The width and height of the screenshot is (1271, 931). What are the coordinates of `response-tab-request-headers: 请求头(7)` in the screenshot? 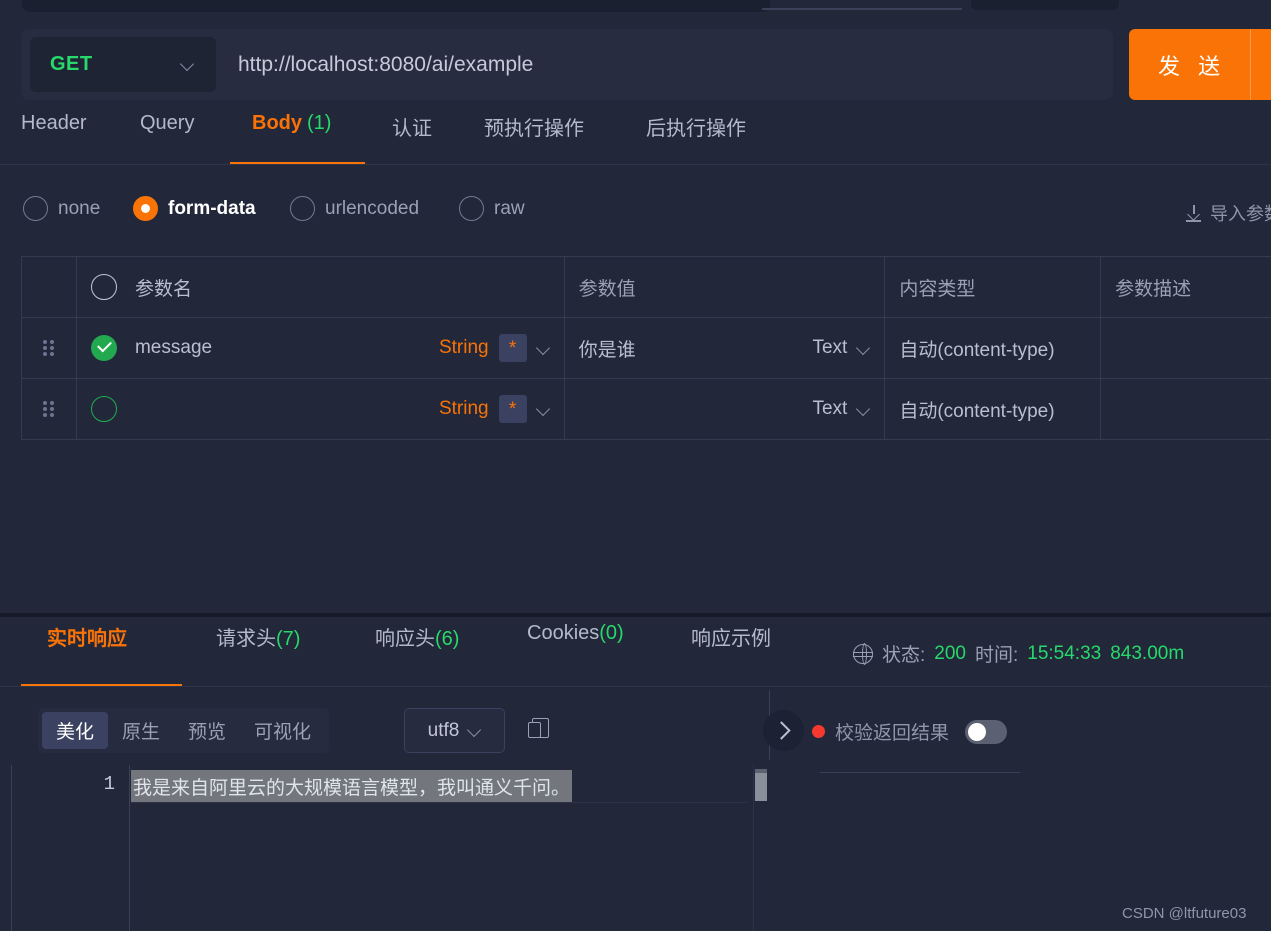 It's located at (258, 636).